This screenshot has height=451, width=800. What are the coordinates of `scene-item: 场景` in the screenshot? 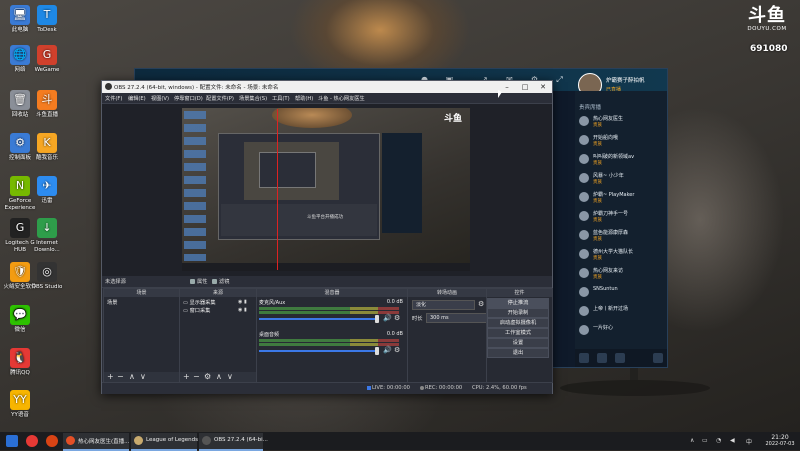 It's located at (112, 302).